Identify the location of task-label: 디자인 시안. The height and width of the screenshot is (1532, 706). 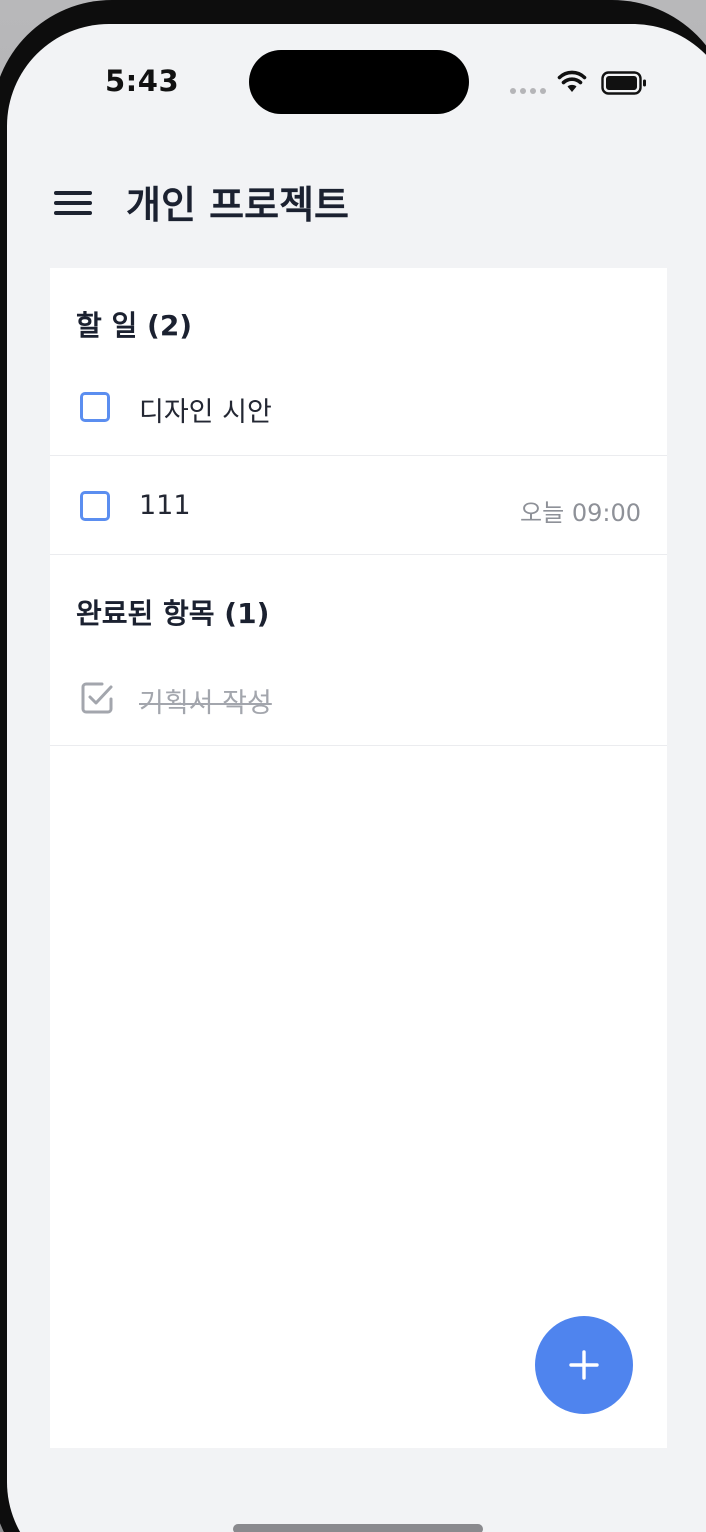
(205, 412).